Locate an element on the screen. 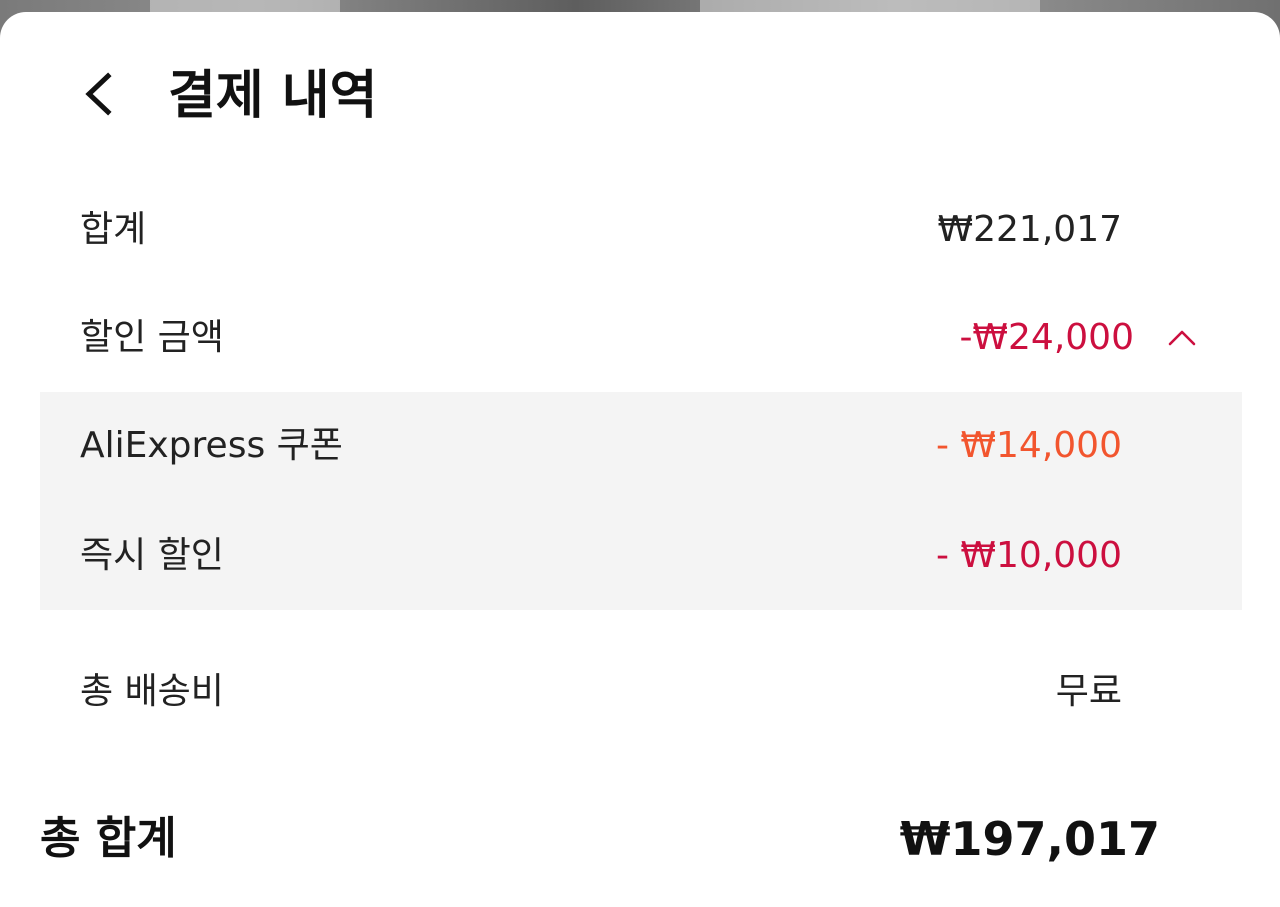 The width and height of the screenshot is (1280, 907). shipping-value: 무료 is located at coordinates (1088, 691).